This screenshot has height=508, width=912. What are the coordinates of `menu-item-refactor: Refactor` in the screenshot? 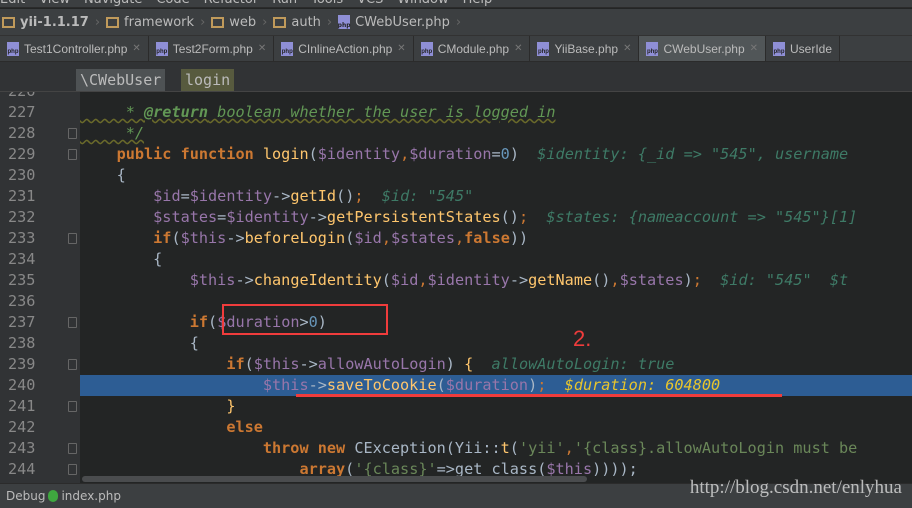 It's located at (231, 3).